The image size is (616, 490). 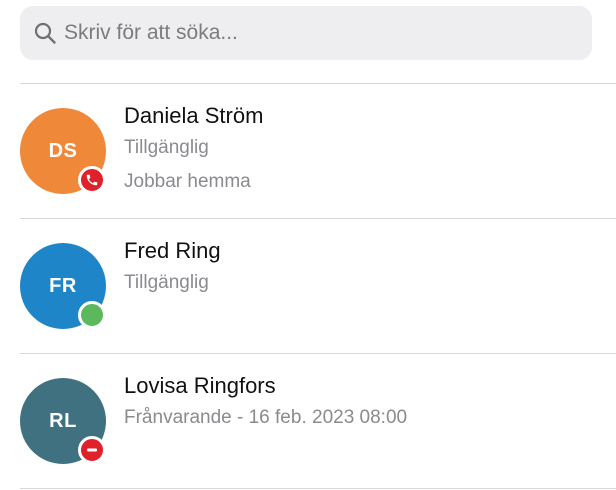 What do you see at coordinates (92, 180) in the screenshot?
I see `phone-icon` at bounding box center [92, 180].